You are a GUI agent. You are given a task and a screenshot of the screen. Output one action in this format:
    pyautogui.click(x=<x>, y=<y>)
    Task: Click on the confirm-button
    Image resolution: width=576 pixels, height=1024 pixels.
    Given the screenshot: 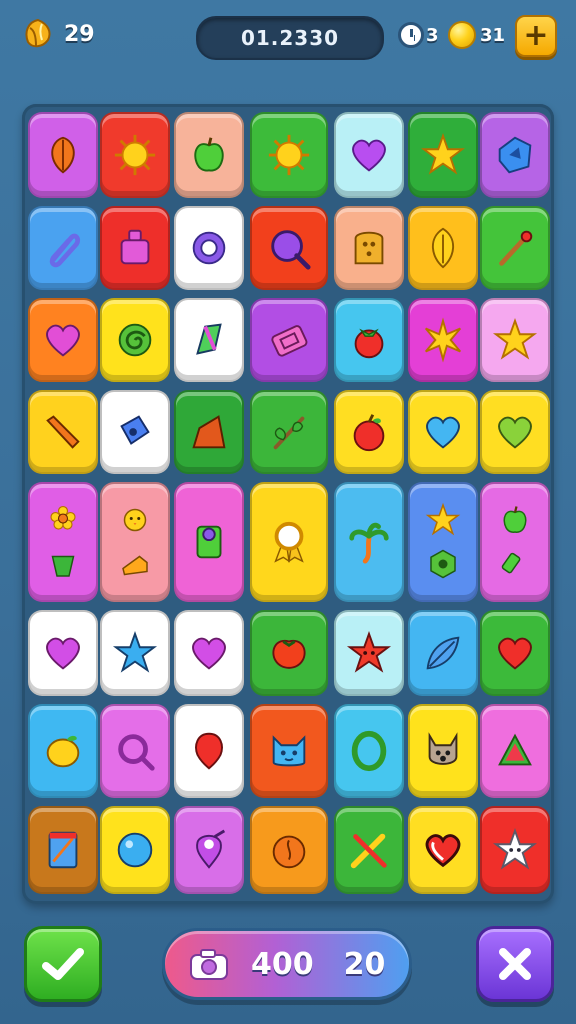 What is the action you would take?
    pyautogui.click(x=63, y=964)
    